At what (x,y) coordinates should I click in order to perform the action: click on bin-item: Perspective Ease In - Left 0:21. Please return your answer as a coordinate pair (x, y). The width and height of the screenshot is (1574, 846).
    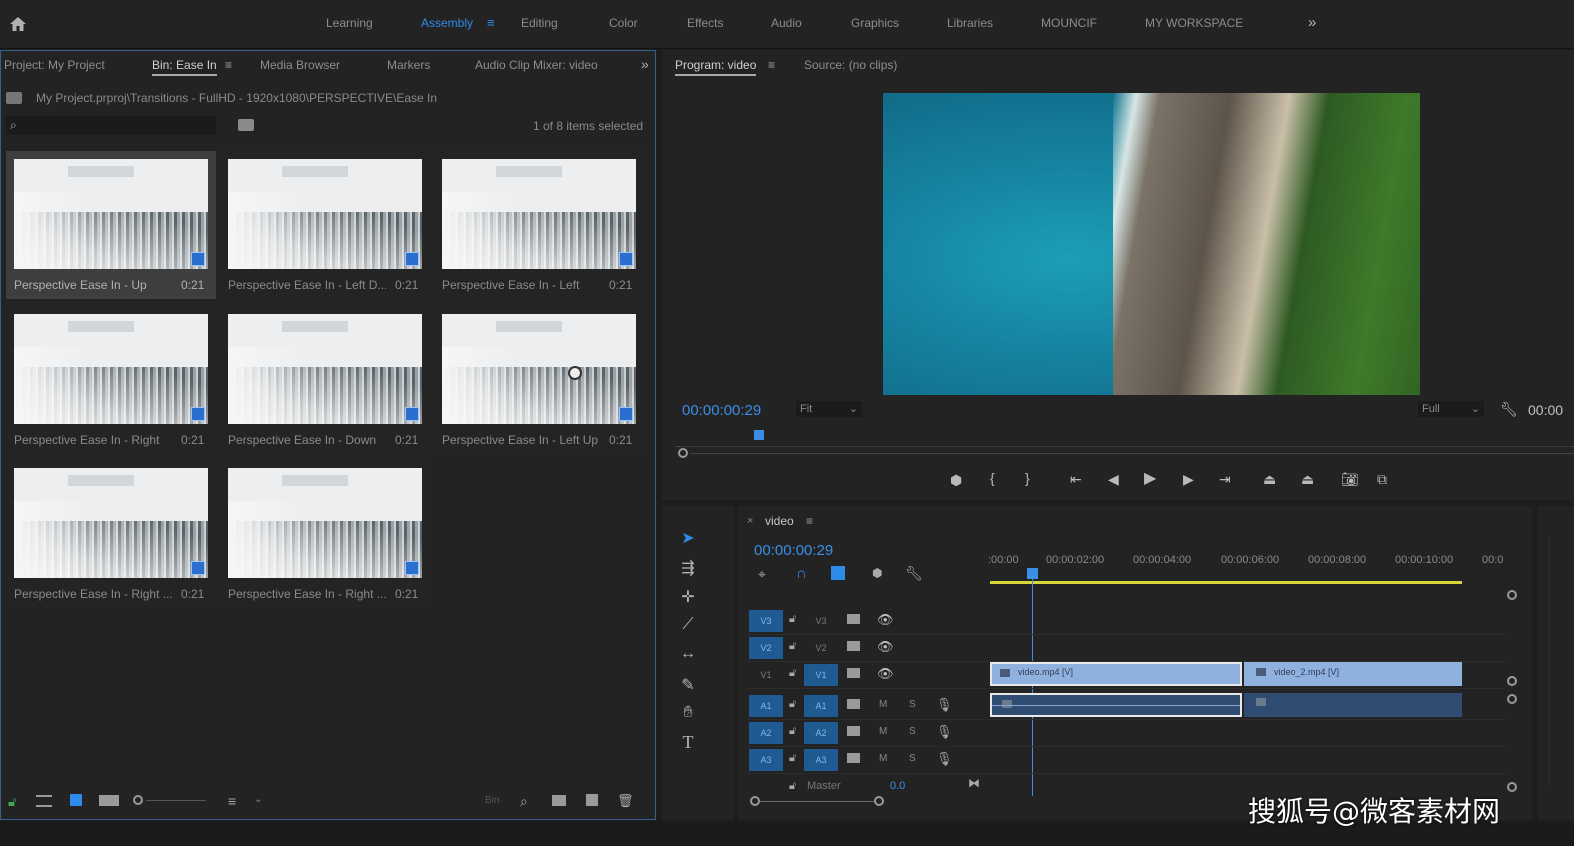
    Looking at the image, I should click on (539, 225).